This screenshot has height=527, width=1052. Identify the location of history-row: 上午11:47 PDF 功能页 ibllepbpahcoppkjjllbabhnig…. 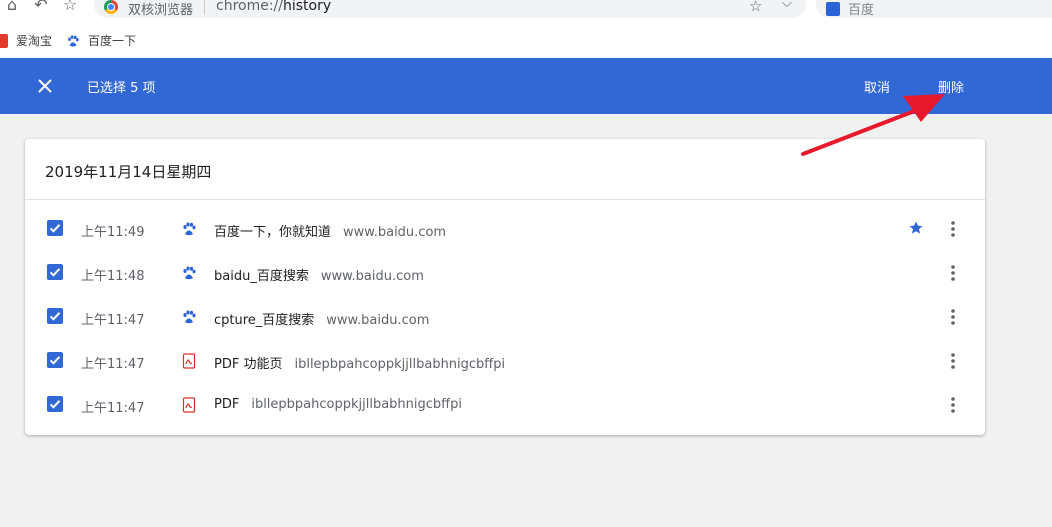
(505, 361).